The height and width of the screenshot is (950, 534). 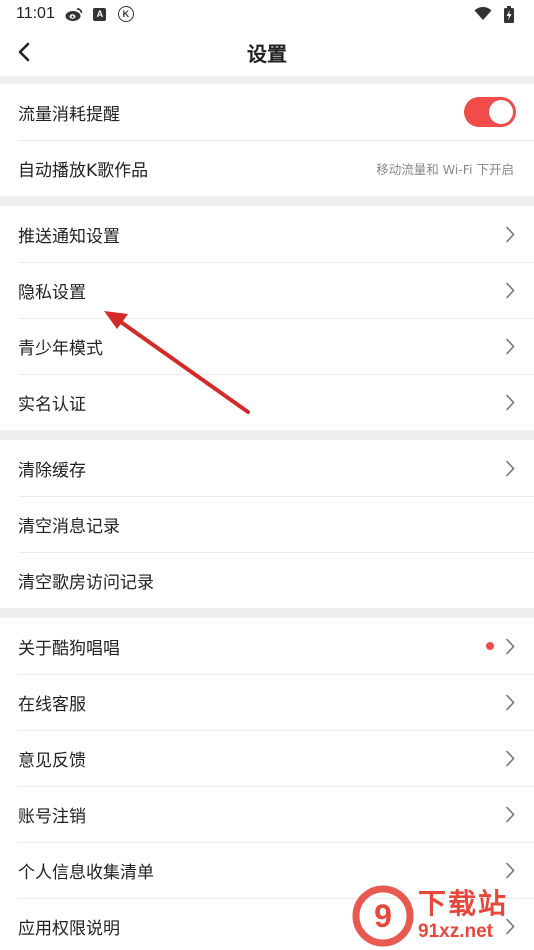 What do you see at coordinates (490, 646) in the screenshot?
I see `update-badge-dot` at bounding box center [490, 646].